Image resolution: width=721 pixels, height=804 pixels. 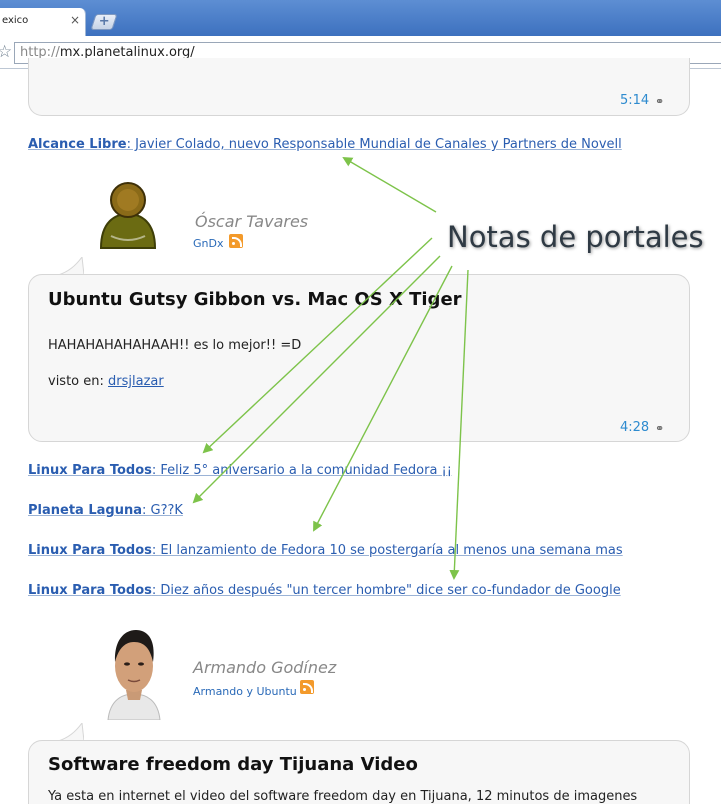 I want to click on author-blog-link: Armando y Ubuntu, so click(x=245, y=691).